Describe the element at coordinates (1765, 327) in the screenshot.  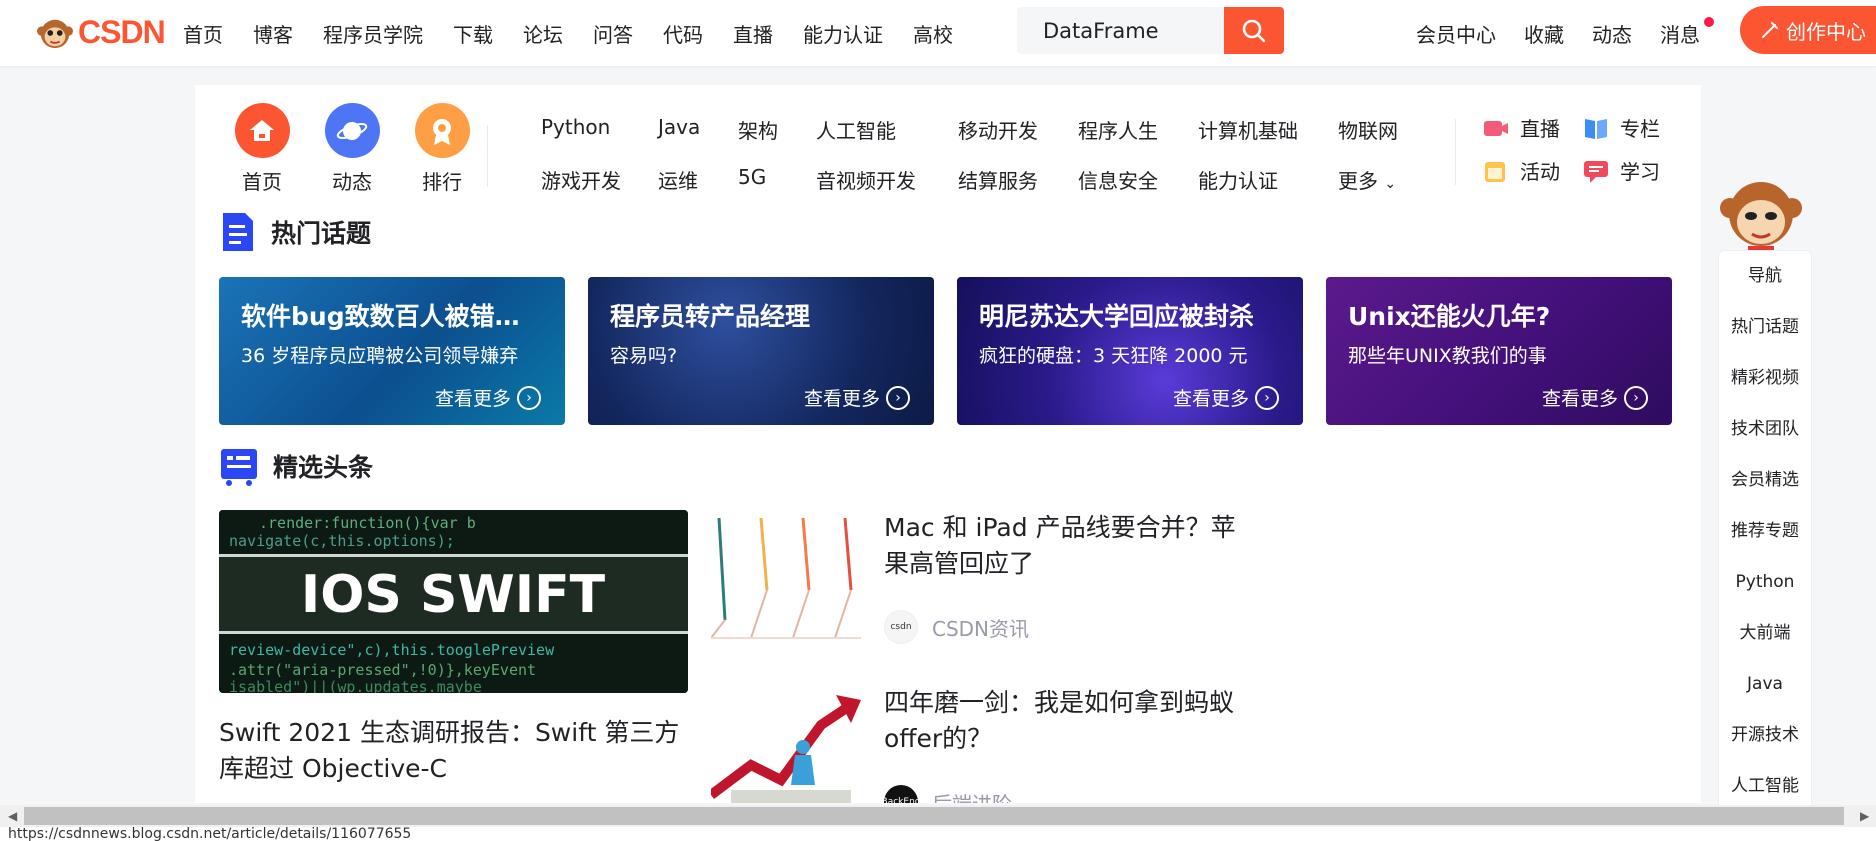
I see `float-nav-item: 热门话题` at that location.